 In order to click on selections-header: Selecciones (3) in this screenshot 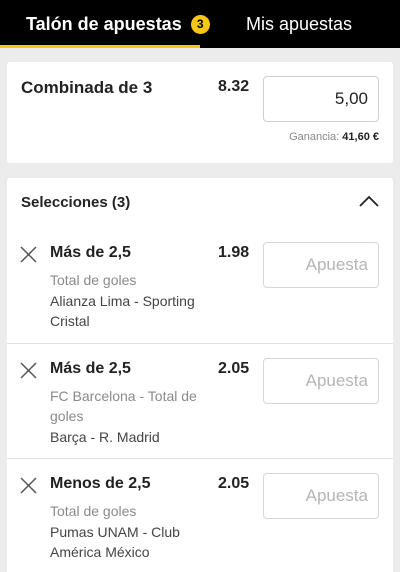, I will do `click(76, 202)`.